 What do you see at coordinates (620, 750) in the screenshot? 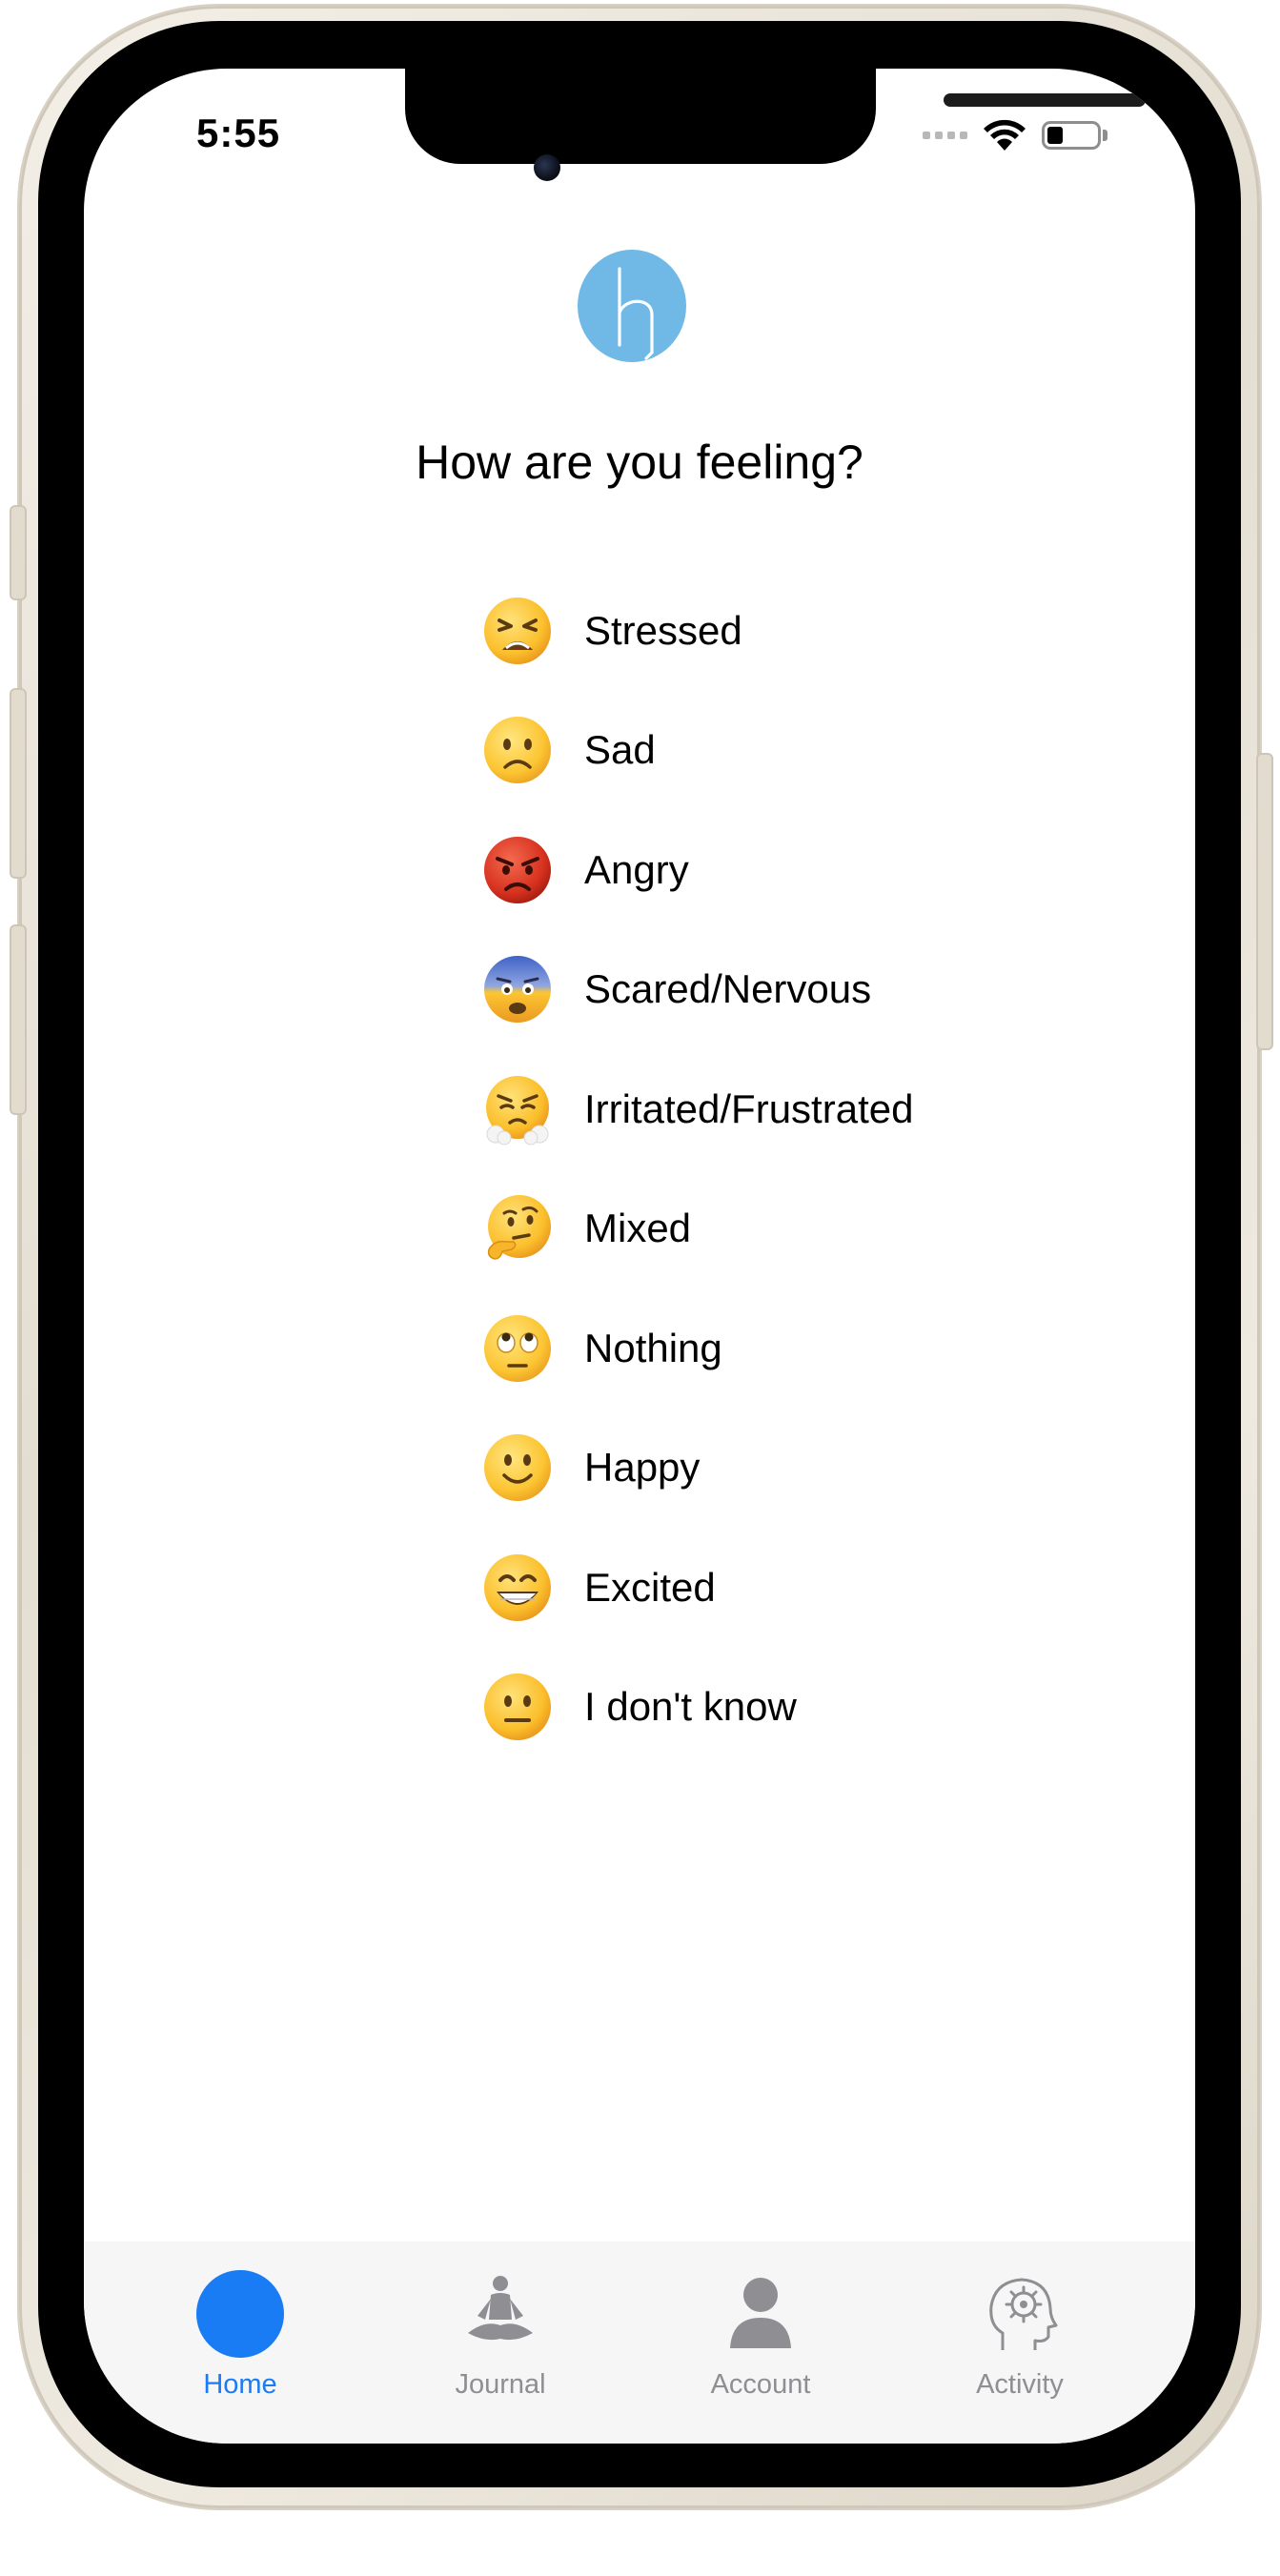
I see `mood-label: Sad` at bounding box center [620, 750].